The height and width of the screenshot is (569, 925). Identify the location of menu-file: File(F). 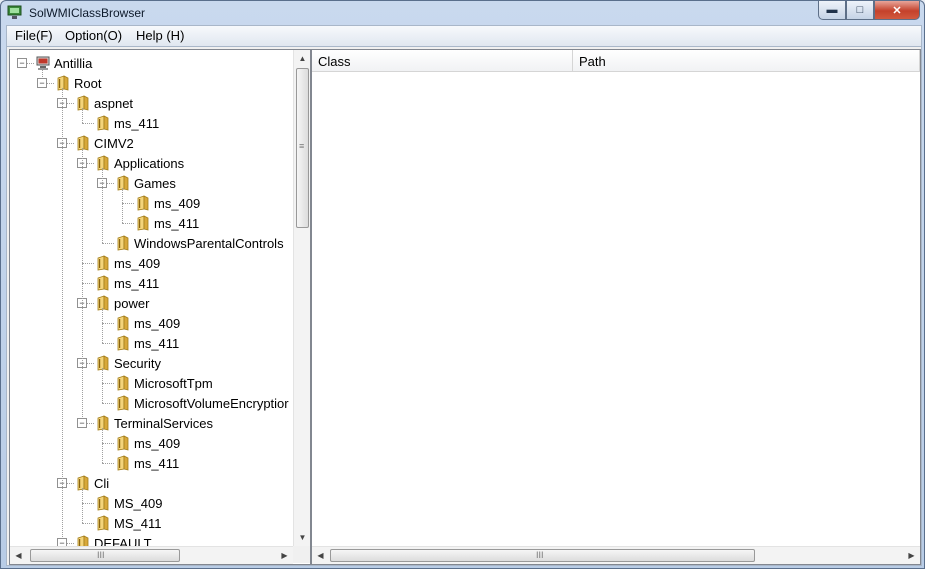
(34, 35).